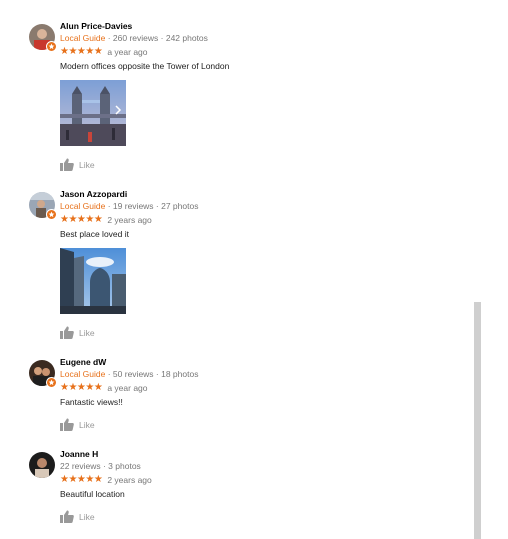 This screenshot has width=508, height=539. Describe the element at coordinates (91, 402) in the screenshot. I see `review-text: Fantastic views!!` at that location.